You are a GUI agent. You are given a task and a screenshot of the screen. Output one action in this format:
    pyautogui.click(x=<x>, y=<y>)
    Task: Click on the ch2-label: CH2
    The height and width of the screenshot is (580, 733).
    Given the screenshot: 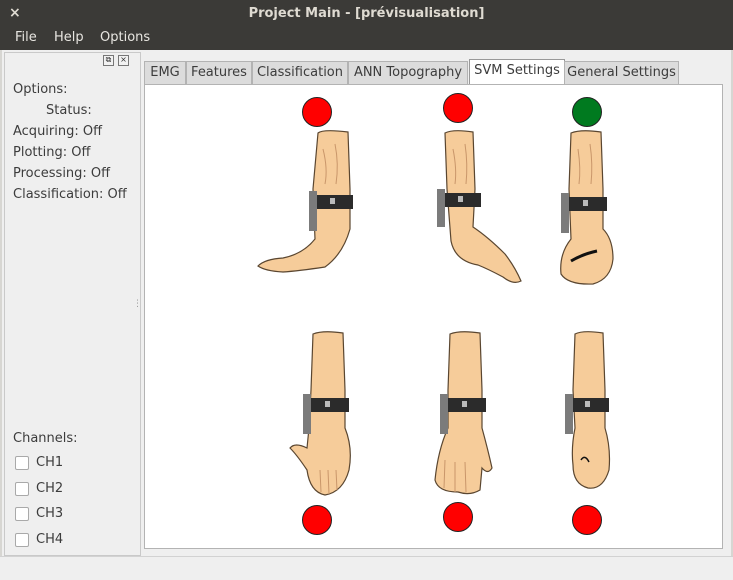 What is the action you would take?
    pyautogui.click(x=50, y=488)
    